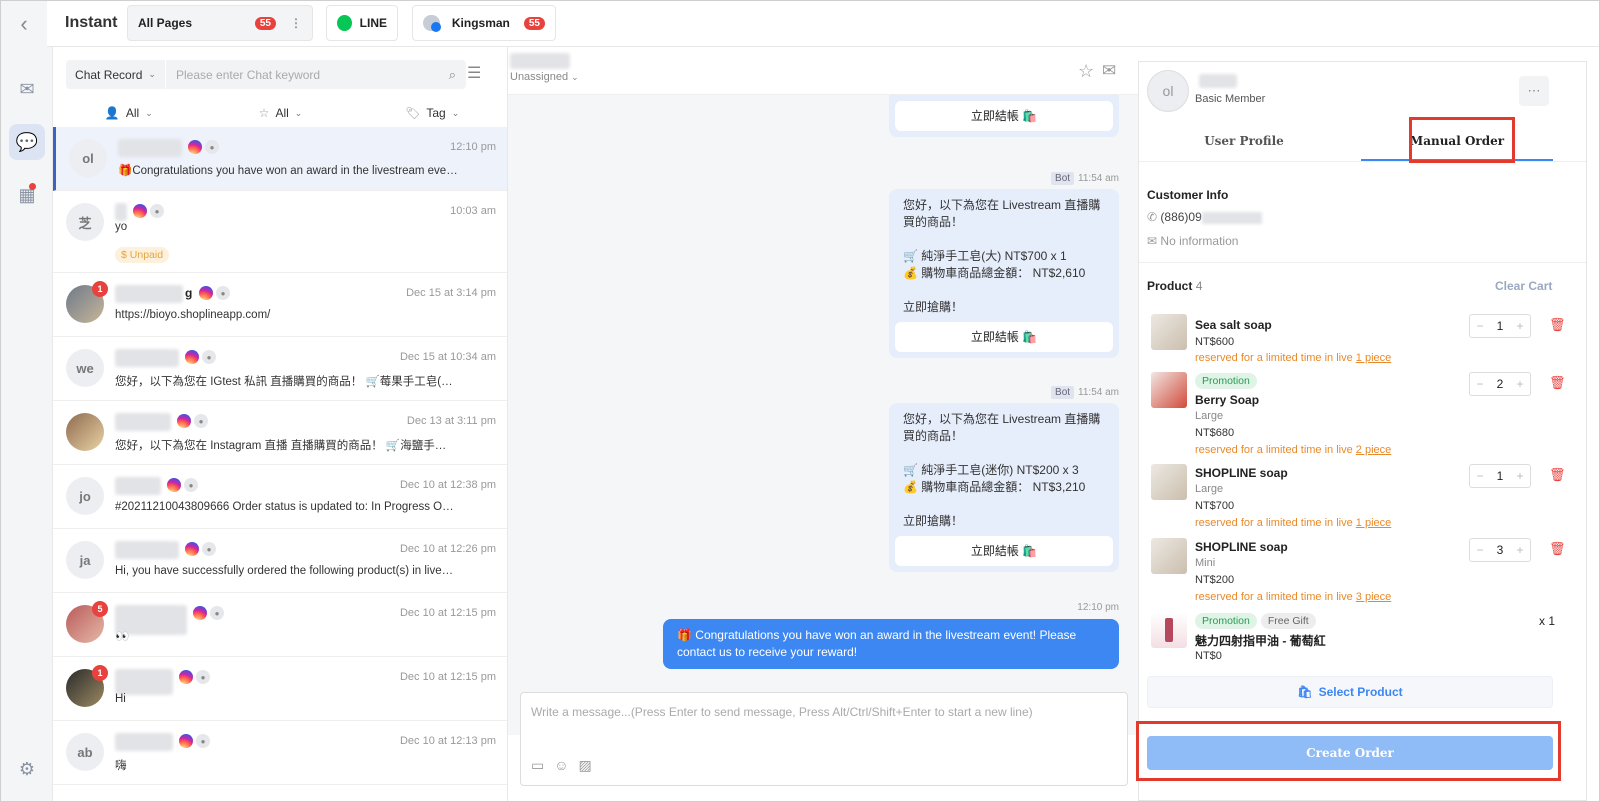  Describe the element at coordinates (27, 769) in the screenshot. I see `settings-gear-icon: ⚙` at that location.